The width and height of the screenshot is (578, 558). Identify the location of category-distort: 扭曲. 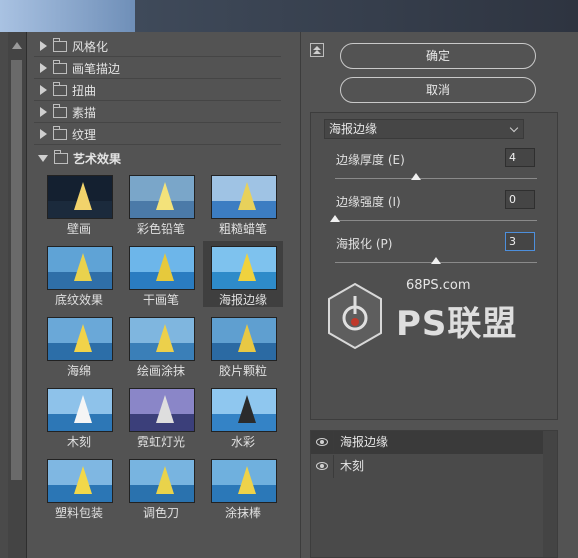
(157, 90).